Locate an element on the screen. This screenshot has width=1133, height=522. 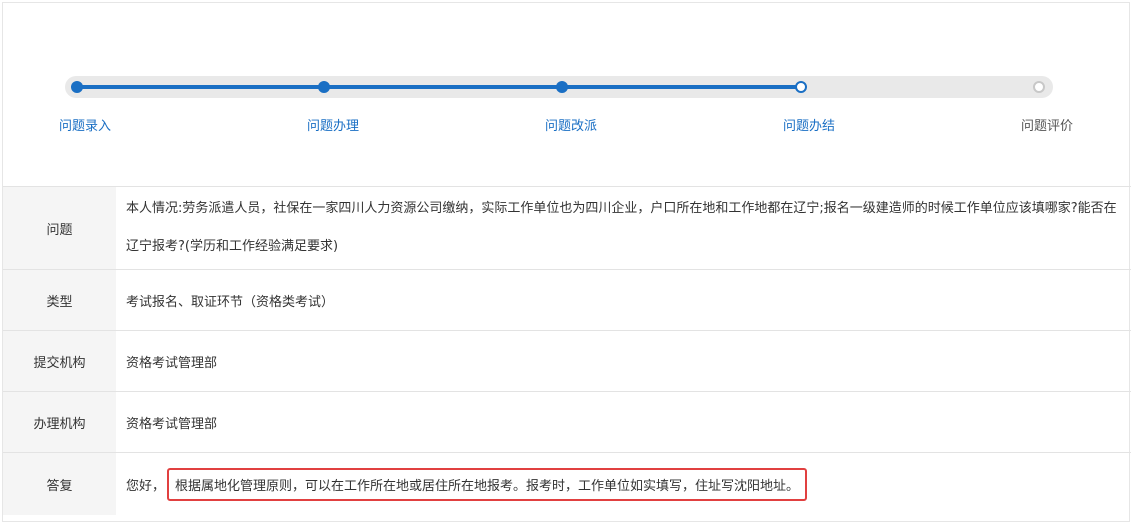
step-label-handling: 问题办理 is located at coordinates (333, 126).